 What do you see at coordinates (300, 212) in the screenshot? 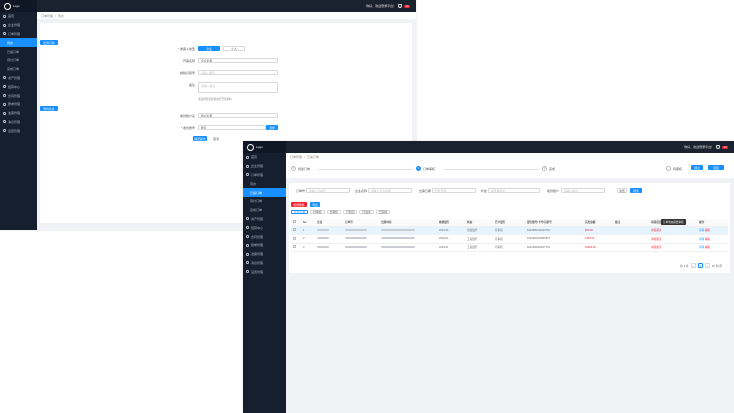
I see `tab-all: 全部订单` at bounding box center [300, 212].